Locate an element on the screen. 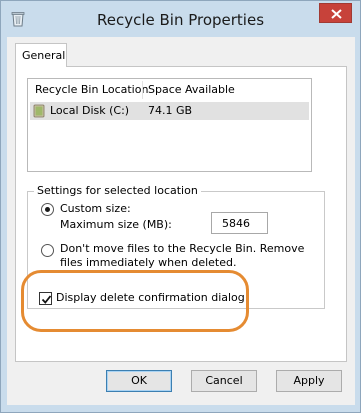  tab-general: General is located at coordinates (41, 55).